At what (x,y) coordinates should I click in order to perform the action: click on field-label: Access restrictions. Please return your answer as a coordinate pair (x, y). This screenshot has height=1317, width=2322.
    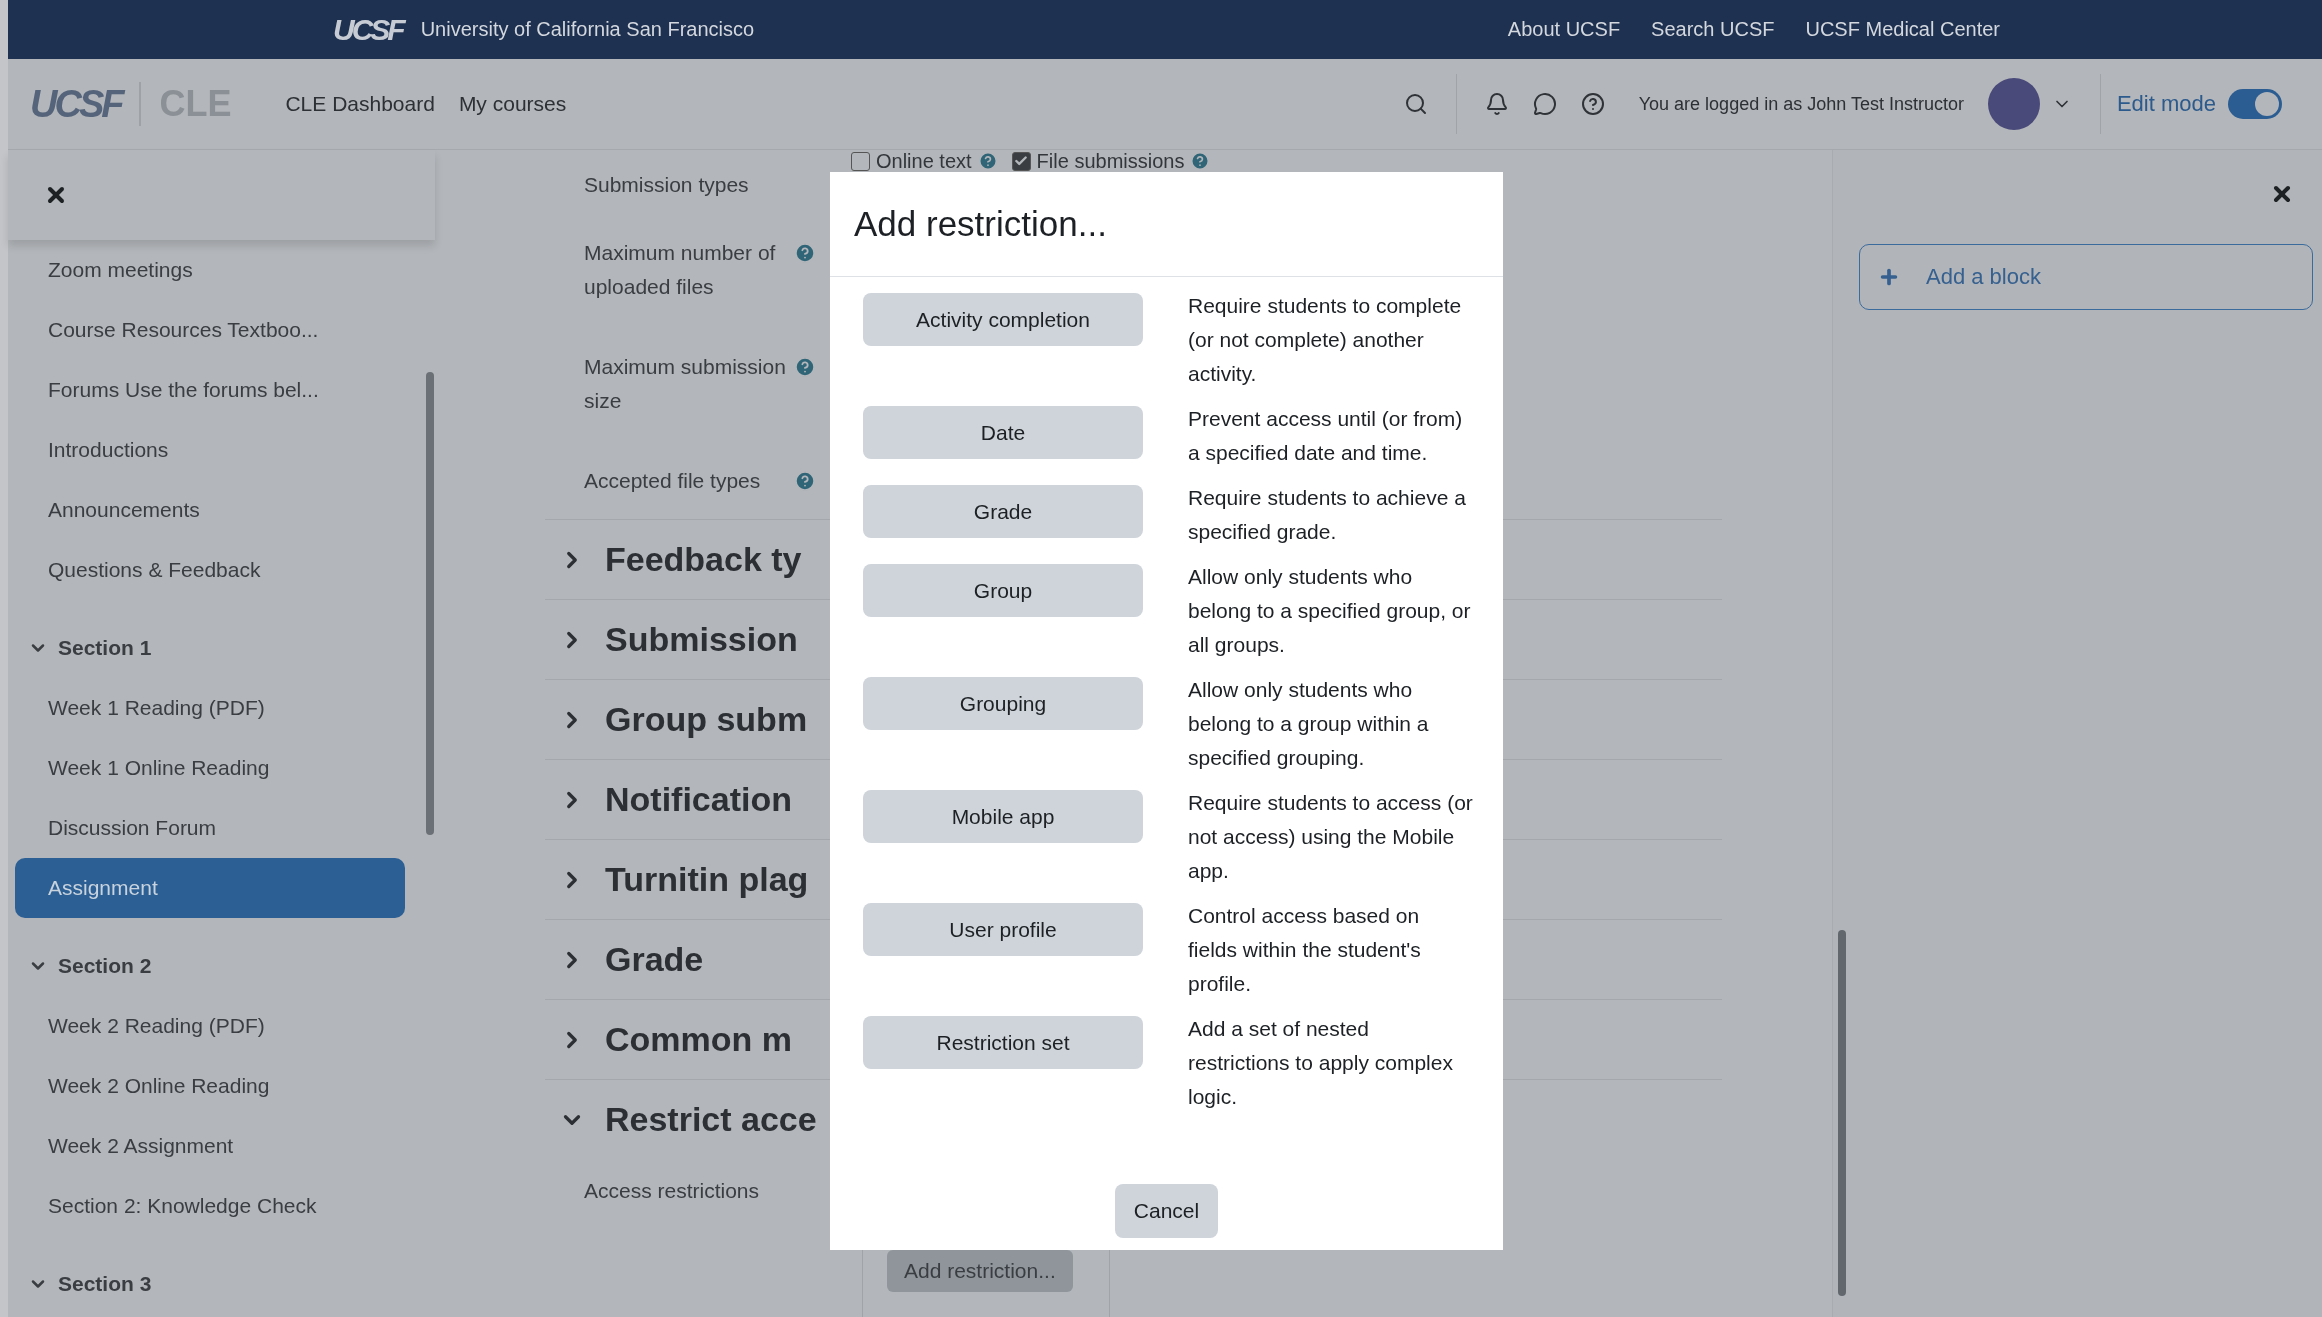
    Looking at the image, I should click on (672, 1191).